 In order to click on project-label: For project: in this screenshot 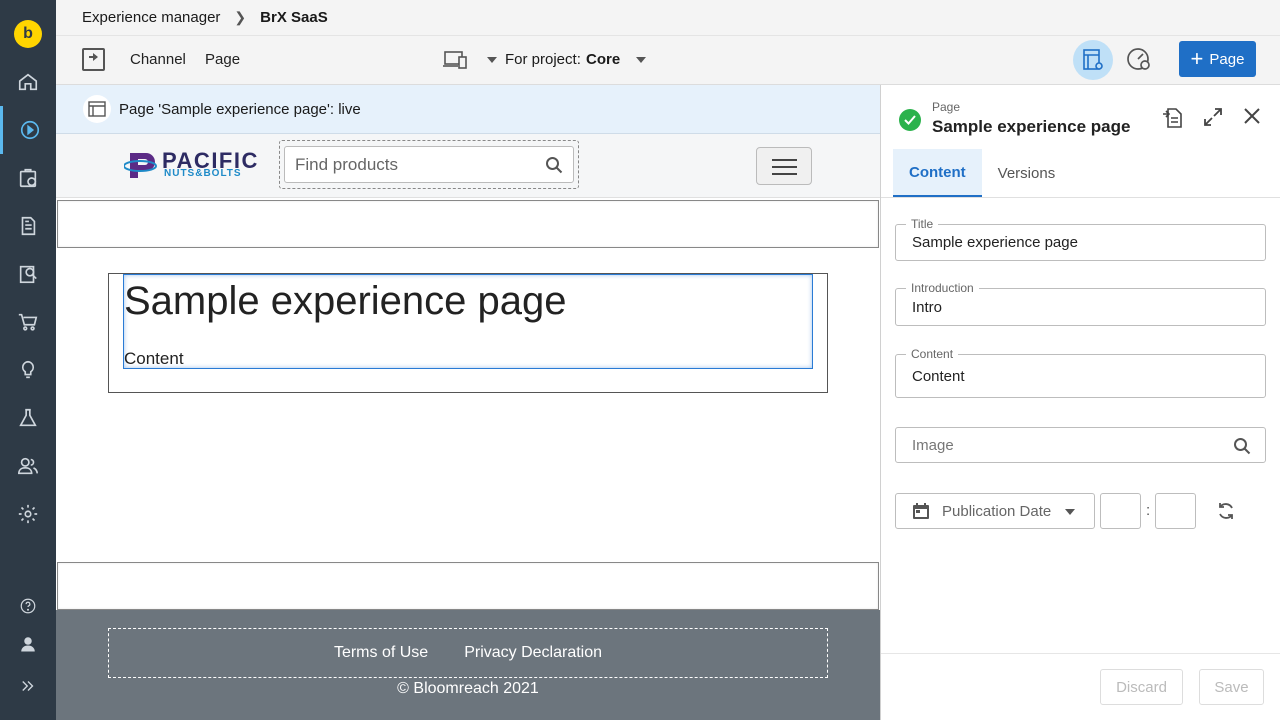, I will do `click(543, 59)`.